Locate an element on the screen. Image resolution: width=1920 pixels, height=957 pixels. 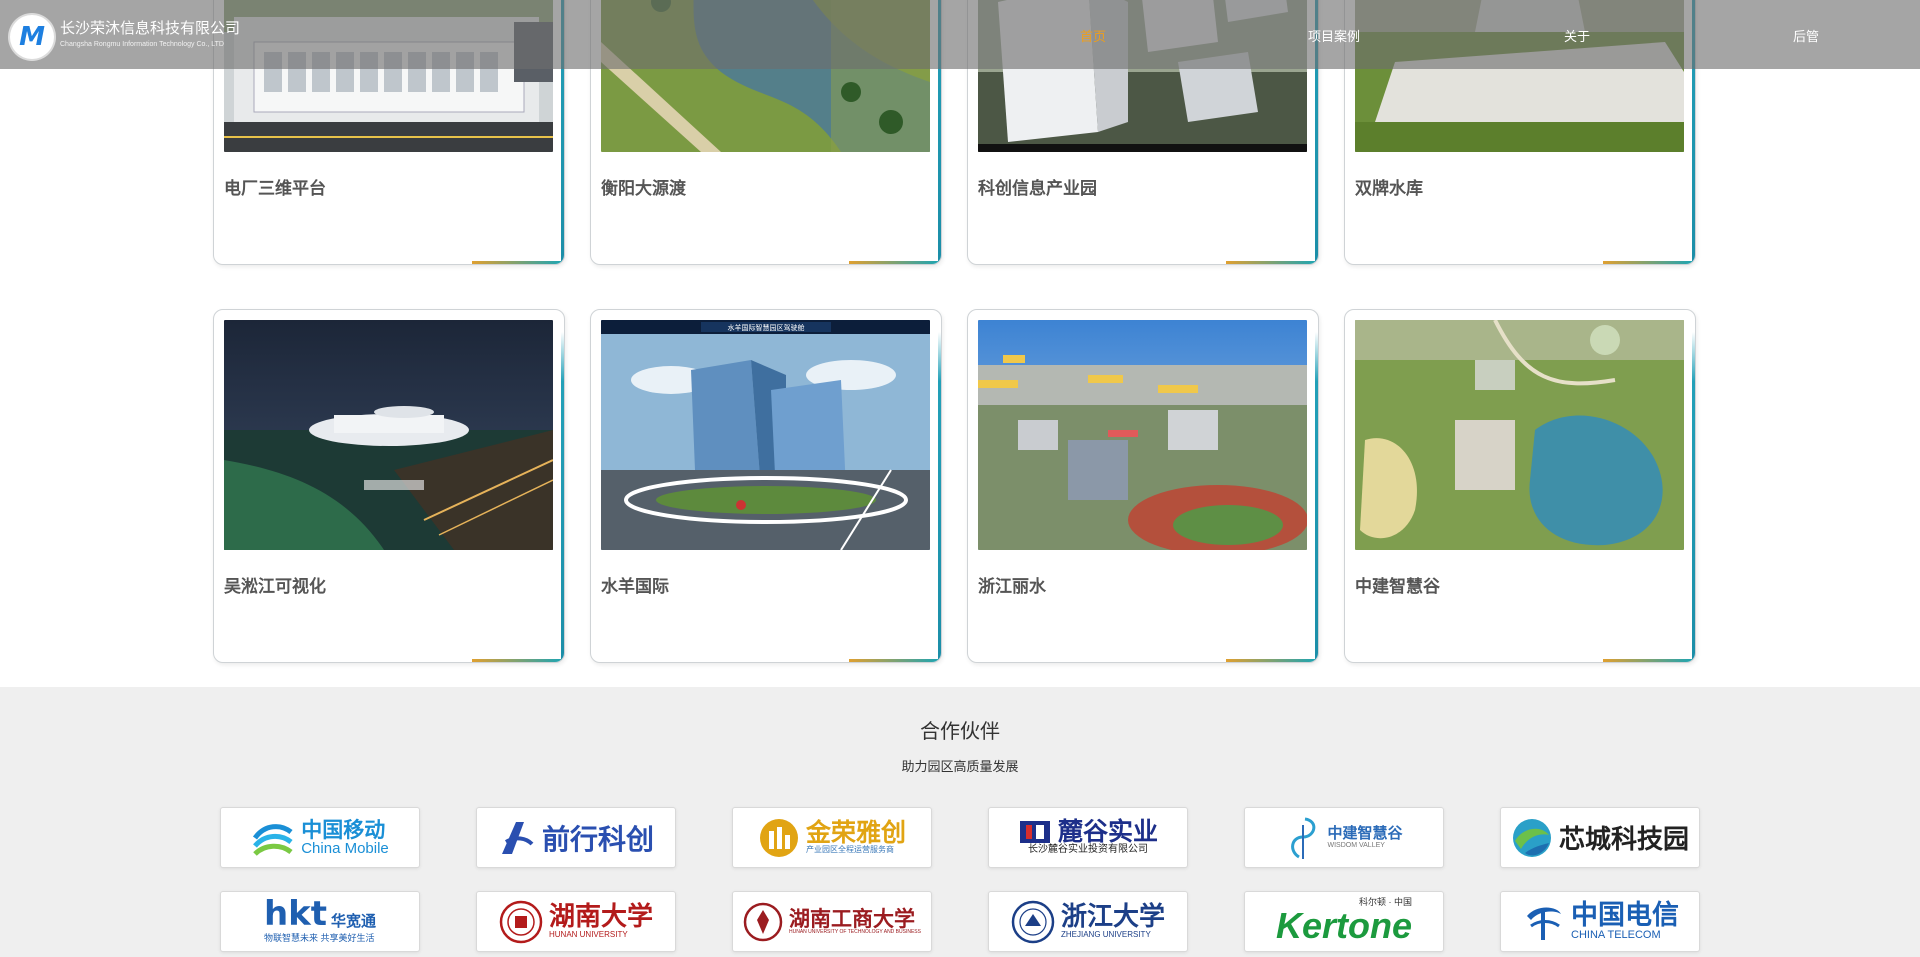
partner-name: 中国移动 is located at coordinates (343, 829).